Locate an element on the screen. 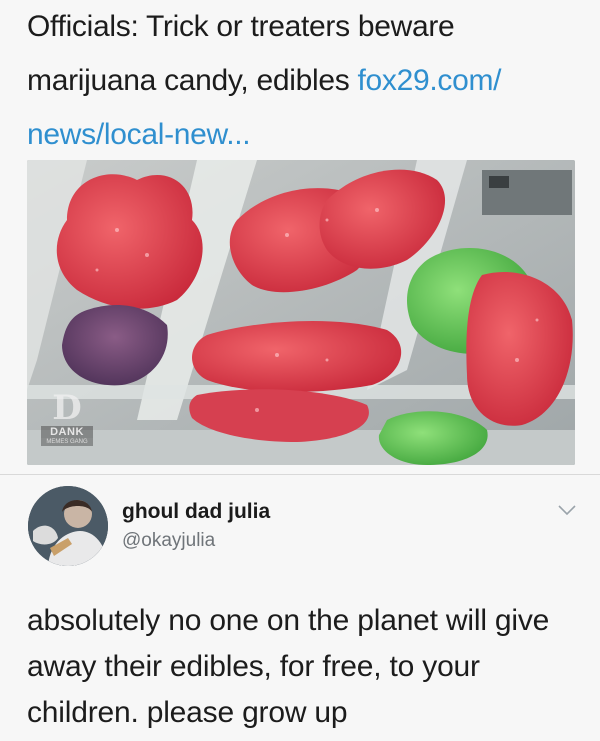  watermark-mark: D is located at coordinates (67, 408).